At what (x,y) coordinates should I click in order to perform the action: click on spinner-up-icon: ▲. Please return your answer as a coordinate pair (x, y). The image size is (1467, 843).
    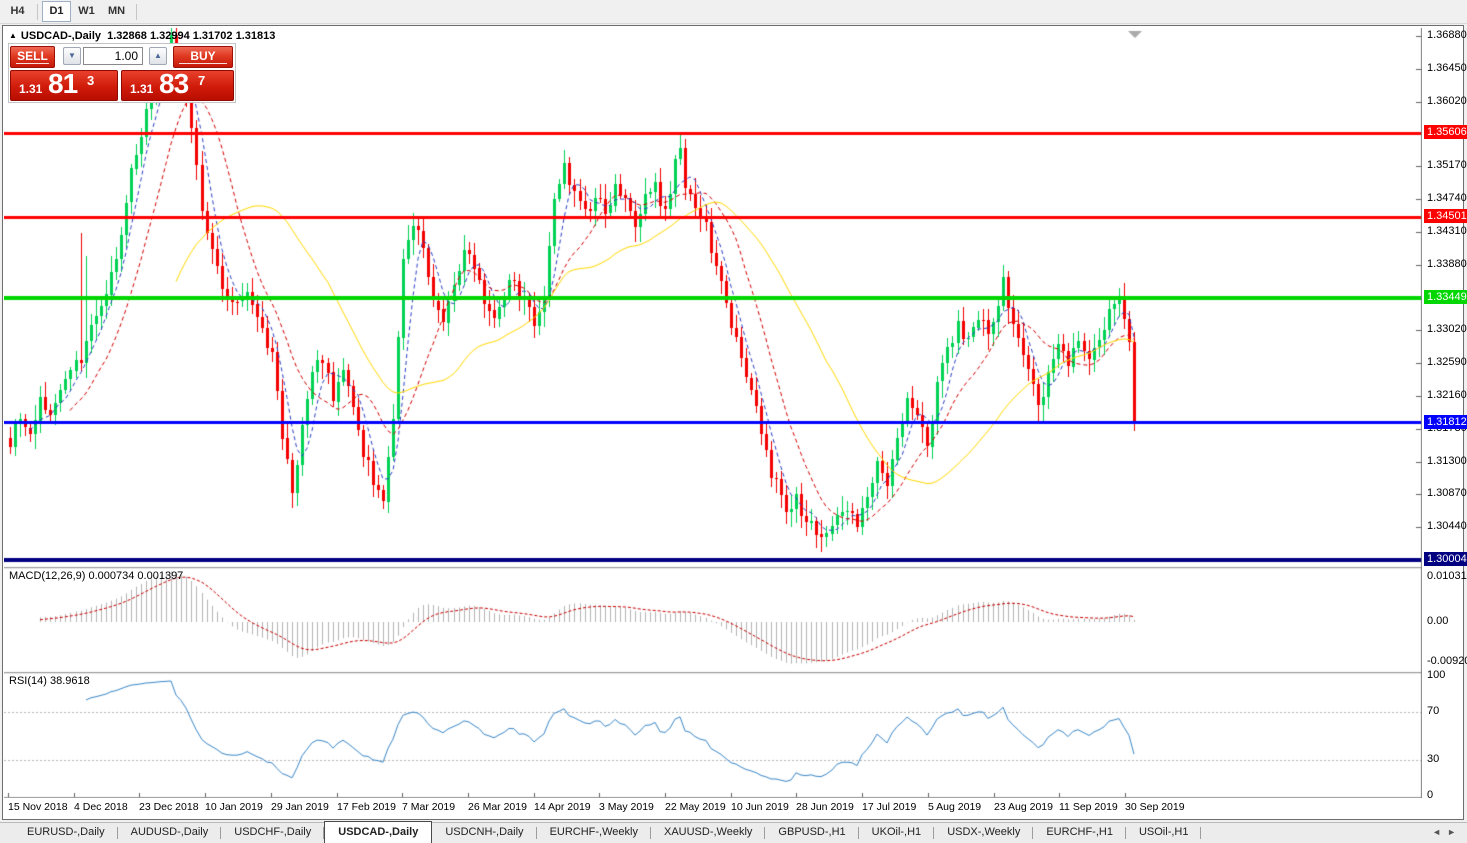
    Looking at the image, I should click on (158, 55).